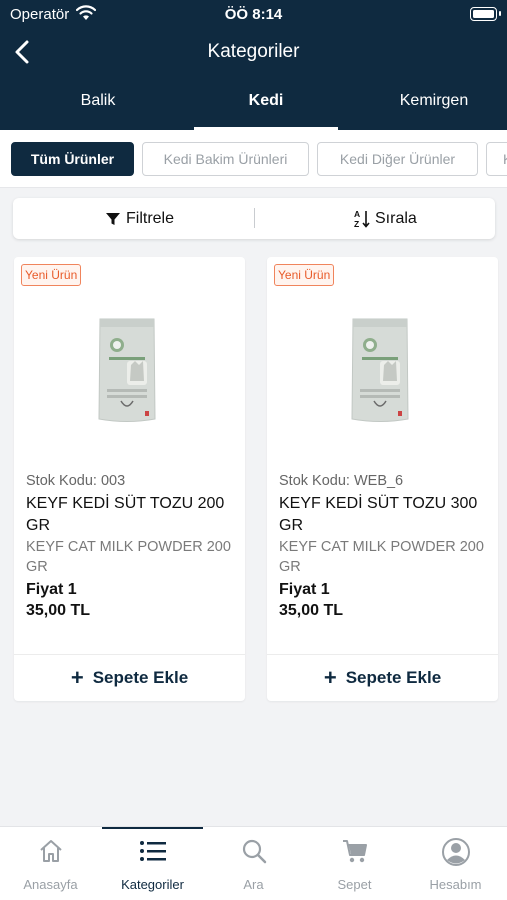  I want to click on filter-label: Filtrele, so click(150, 218).